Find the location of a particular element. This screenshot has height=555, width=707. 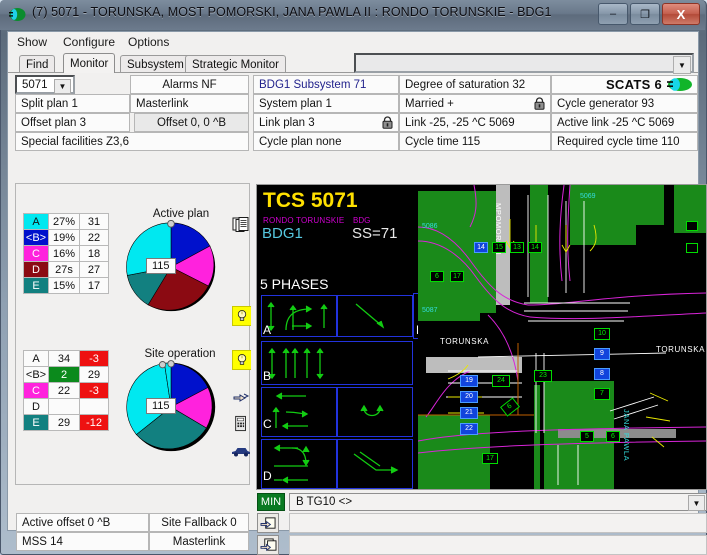

detector-24: 24 is located at coordinates (501, 381).